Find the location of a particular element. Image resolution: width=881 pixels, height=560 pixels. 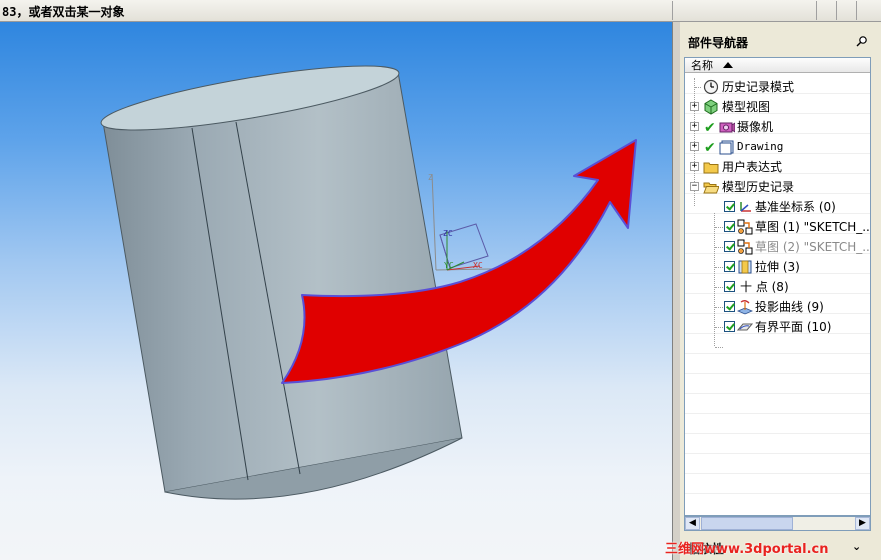

tree-node-point: 十 点 (8) is located at coordinates (777, 287).